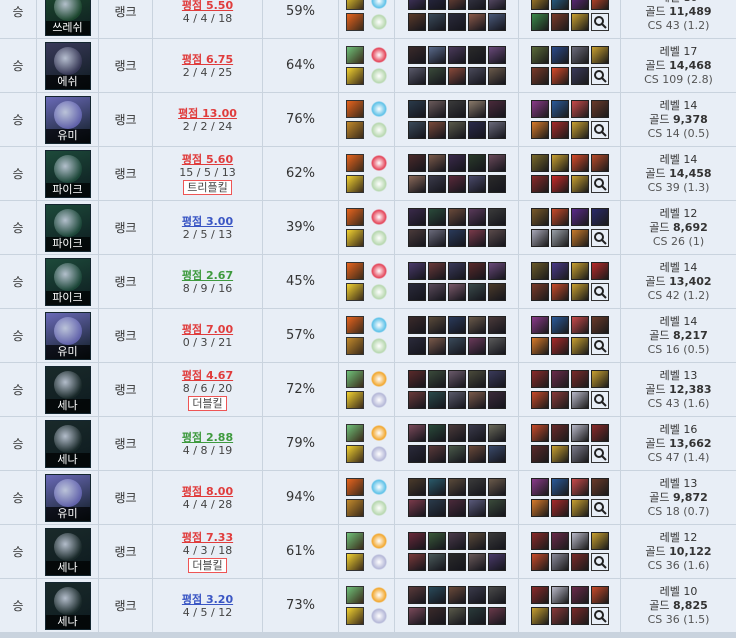 The height and width of the screenshot is (638, 736). I want to click on champion-portrait: 세나, so click(67, 443).